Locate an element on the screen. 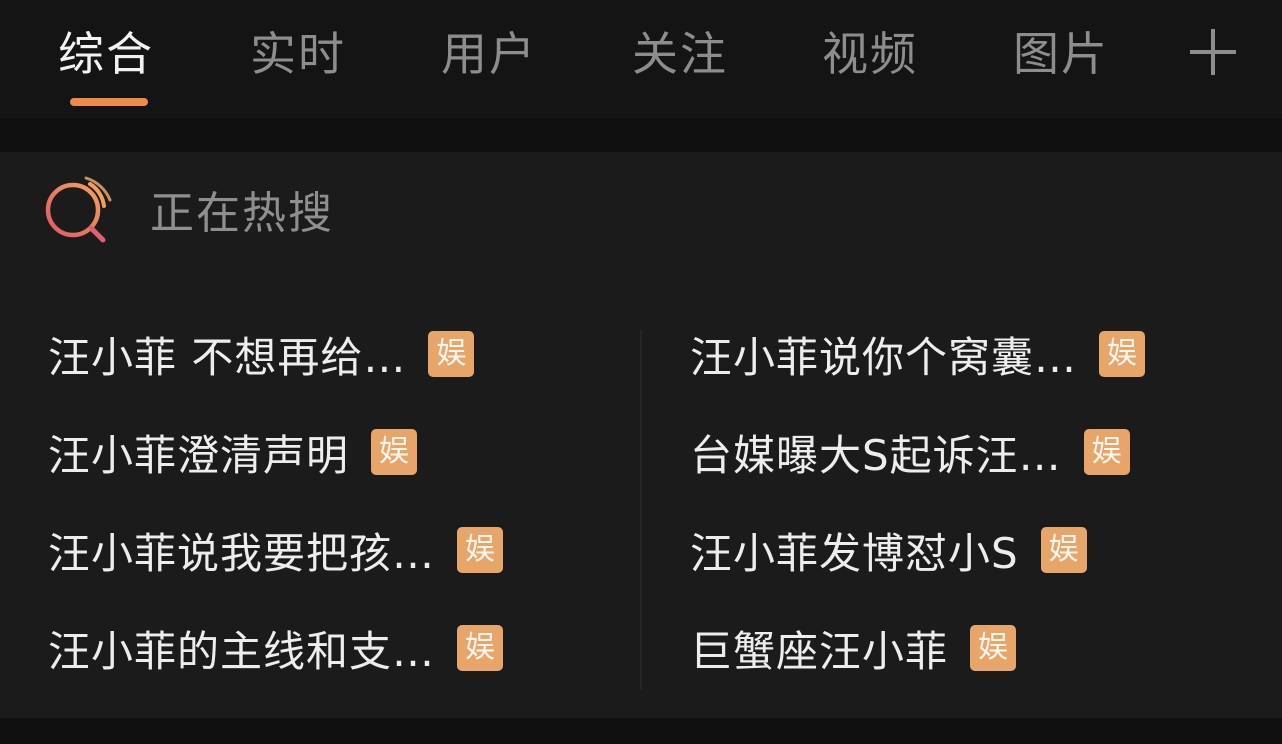 The height and width of the screenshot is (744, 1282). hot-item-left-3: 汪小菲说我要把孩… 娱 is located at coordinates (276, 550).